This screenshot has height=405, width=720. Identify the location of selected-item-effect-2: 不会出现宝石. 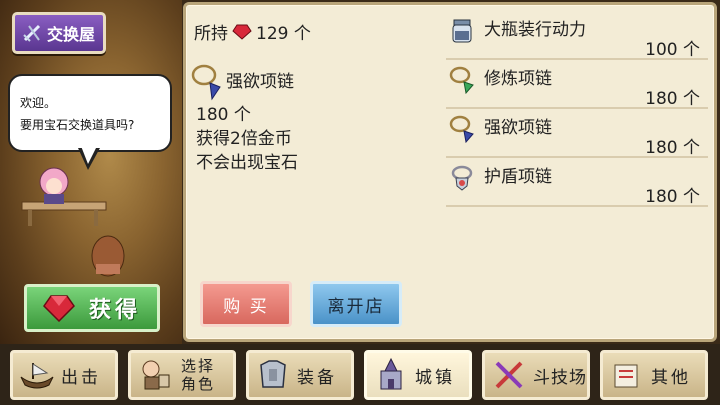
(247, 163).